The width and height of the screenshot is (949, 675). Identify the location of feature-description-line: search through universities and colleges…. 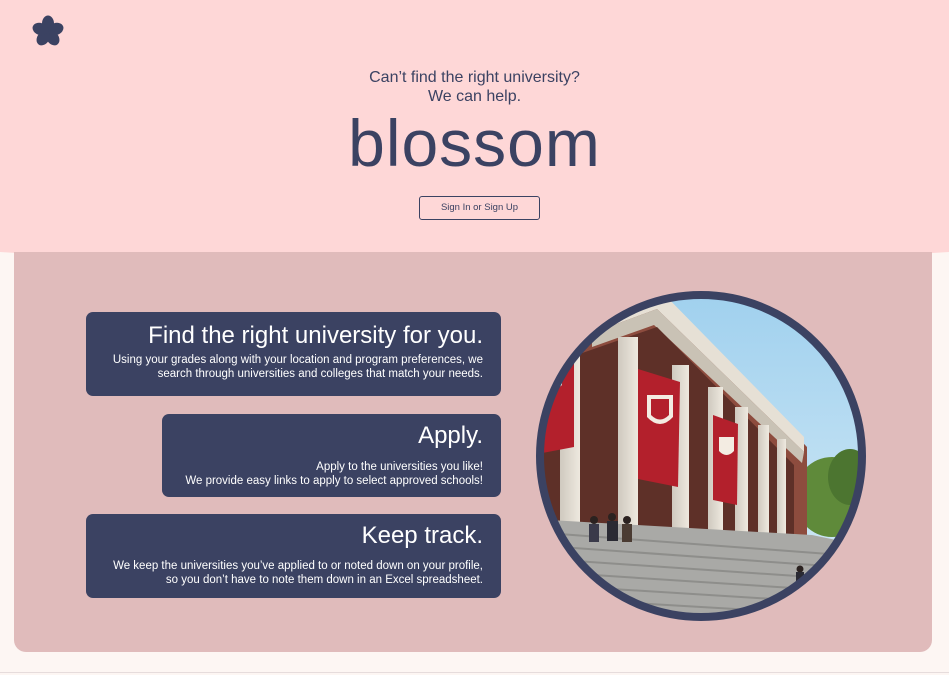
(320, 374).